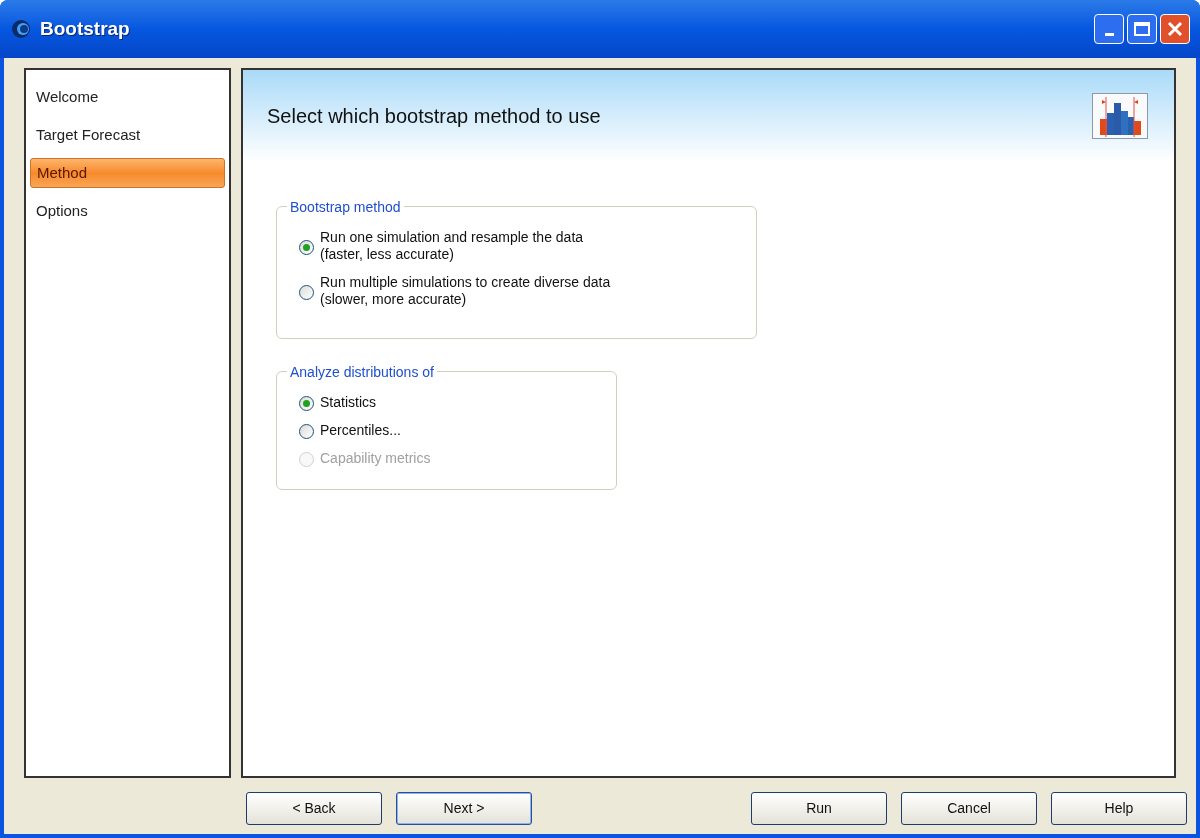  What do you see at coordinates (348, 402) in the screenshot?
I see `option-label: Statistics` at bounding box center [348, 402].